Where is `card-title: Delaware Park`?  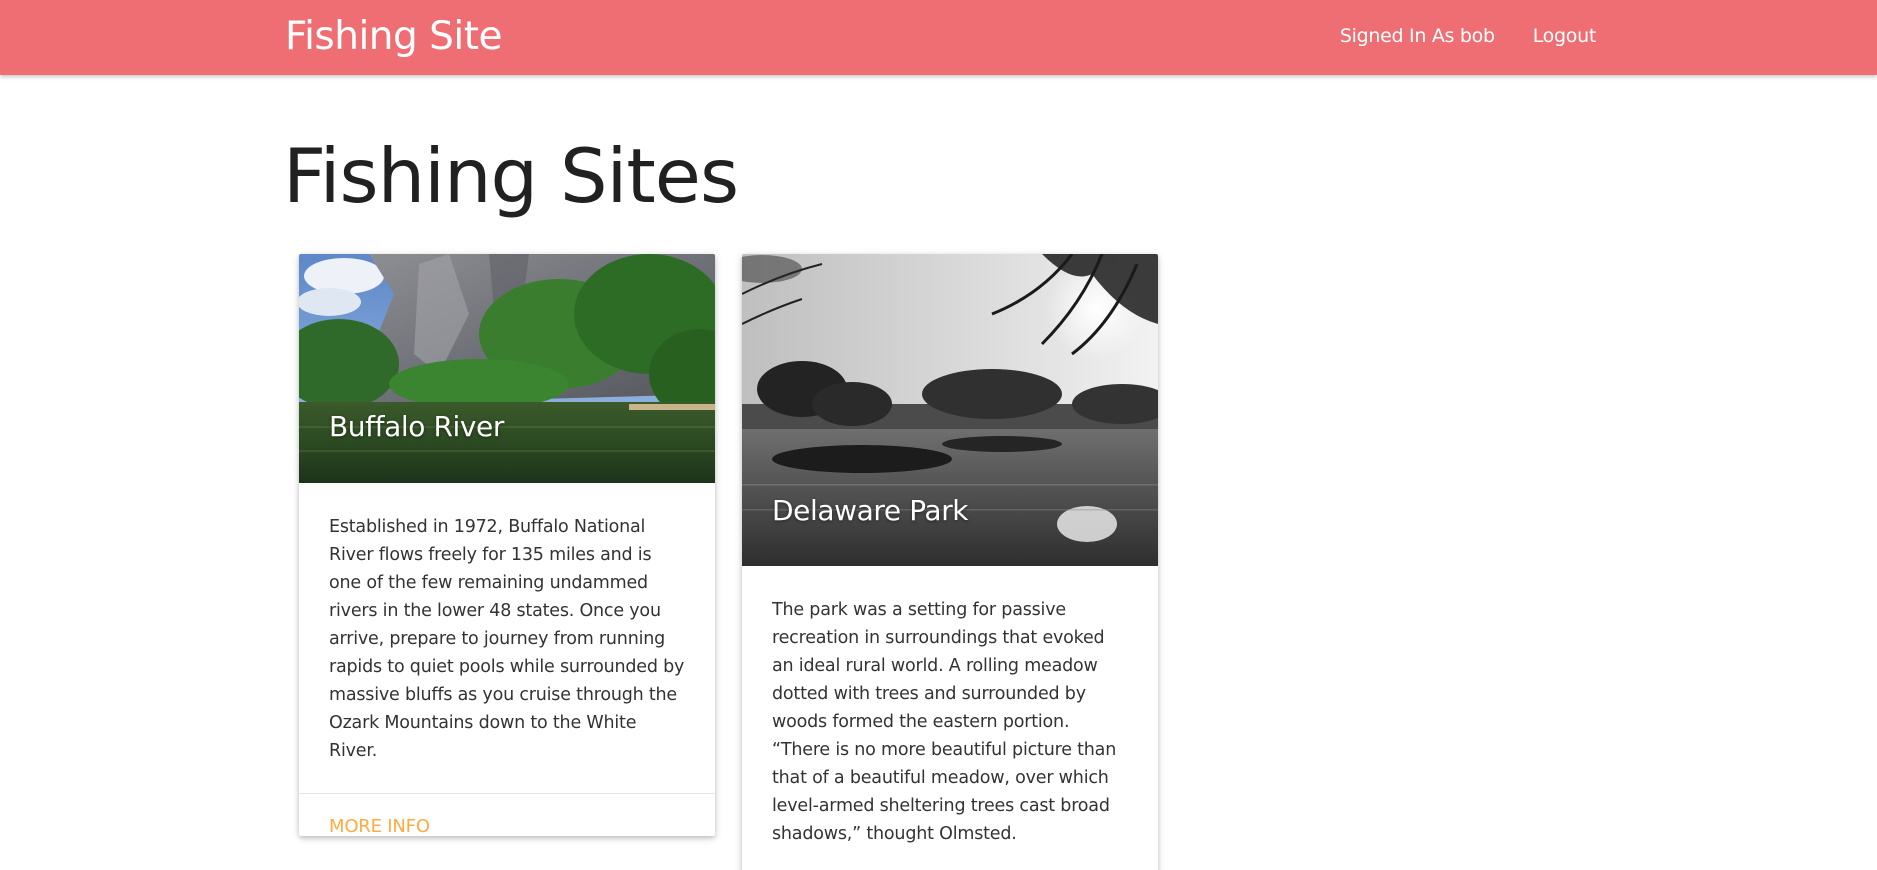
card-title: Delaware Park is located at coordinates (870, 510).